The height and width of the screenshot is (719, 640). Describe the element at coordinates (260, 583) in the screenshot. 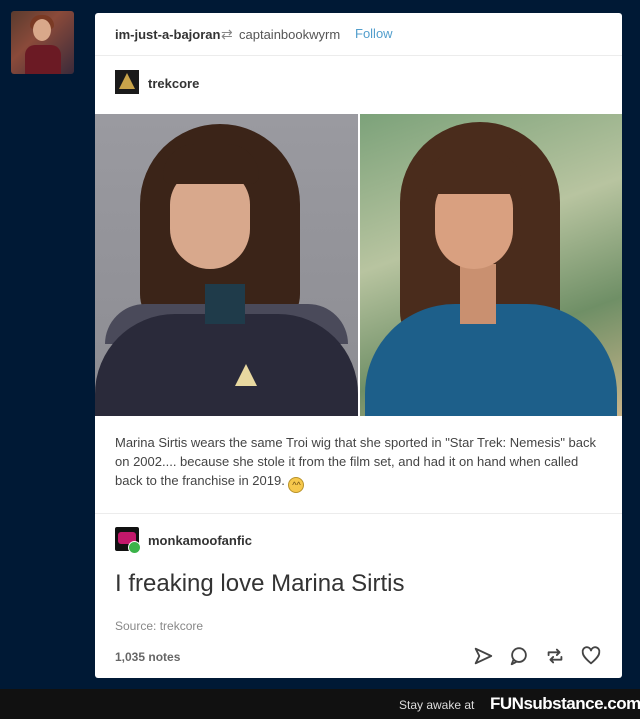

I see `reply-text: I freaking love Marina Sirtis` at that location.